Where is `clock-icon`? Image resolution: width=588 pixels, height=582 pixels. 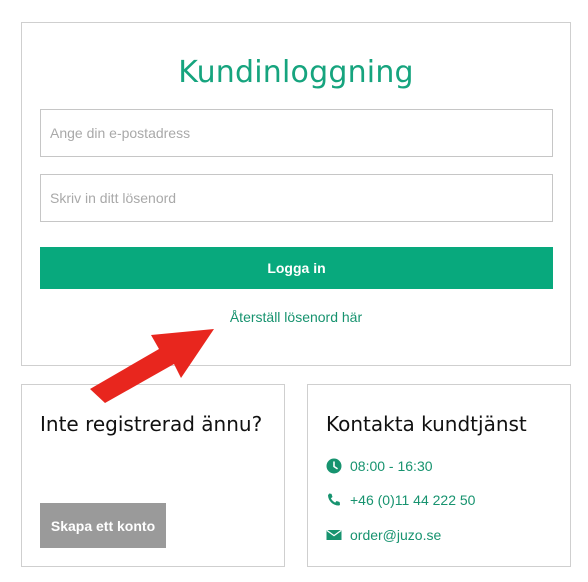
clock-icon is located at coordinates (334, 466).